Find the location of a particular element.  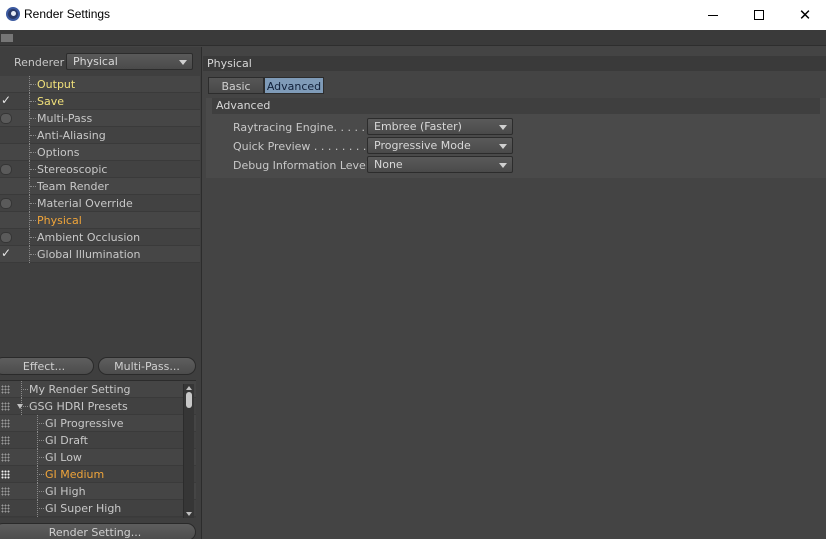

settings-item-label: Save is located at coordinates (51, 101).